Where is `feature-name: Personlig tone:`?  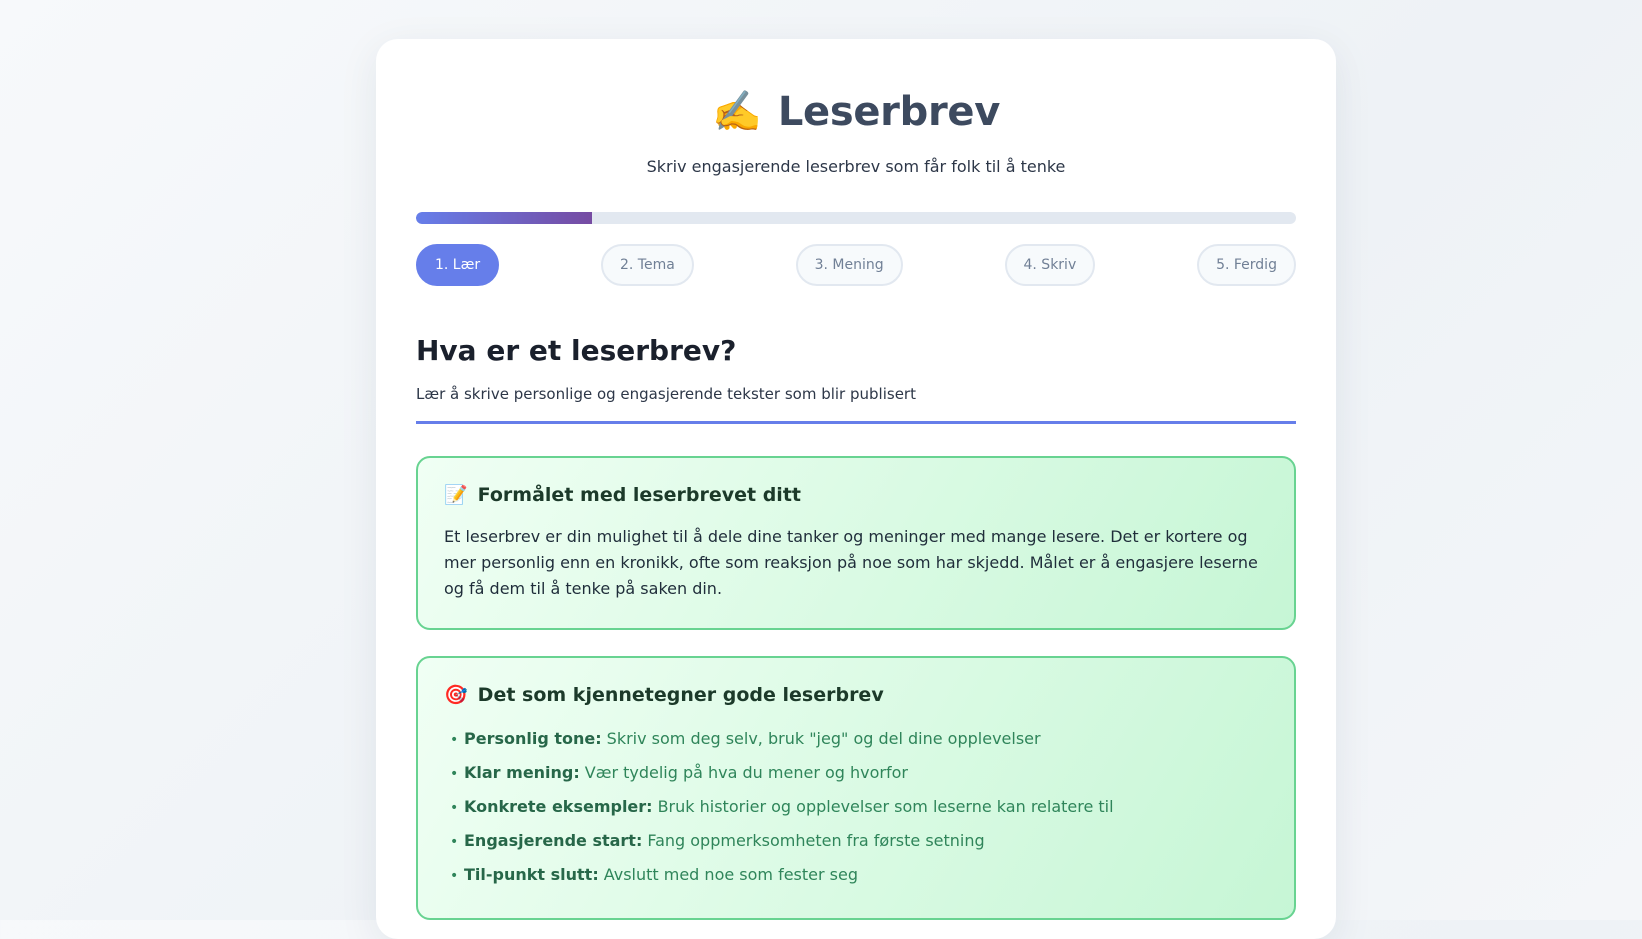 feature-name: Personlig tone: is located at coordinates (533, 738).